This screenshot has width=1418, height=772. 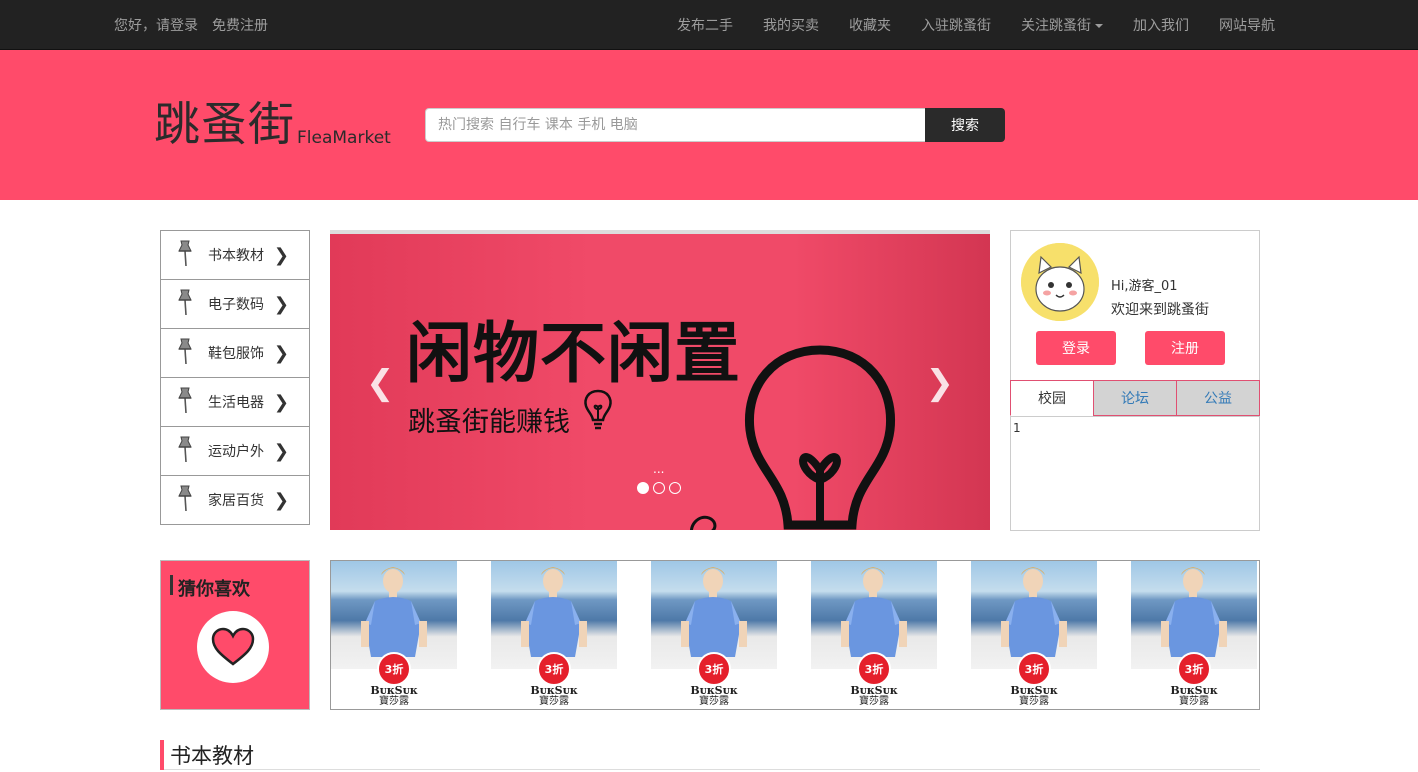 What do you see at coordinates (344, 138) in the screenshot?
I see `logo-en: FleaMarket` at bounding box center [344, 138].